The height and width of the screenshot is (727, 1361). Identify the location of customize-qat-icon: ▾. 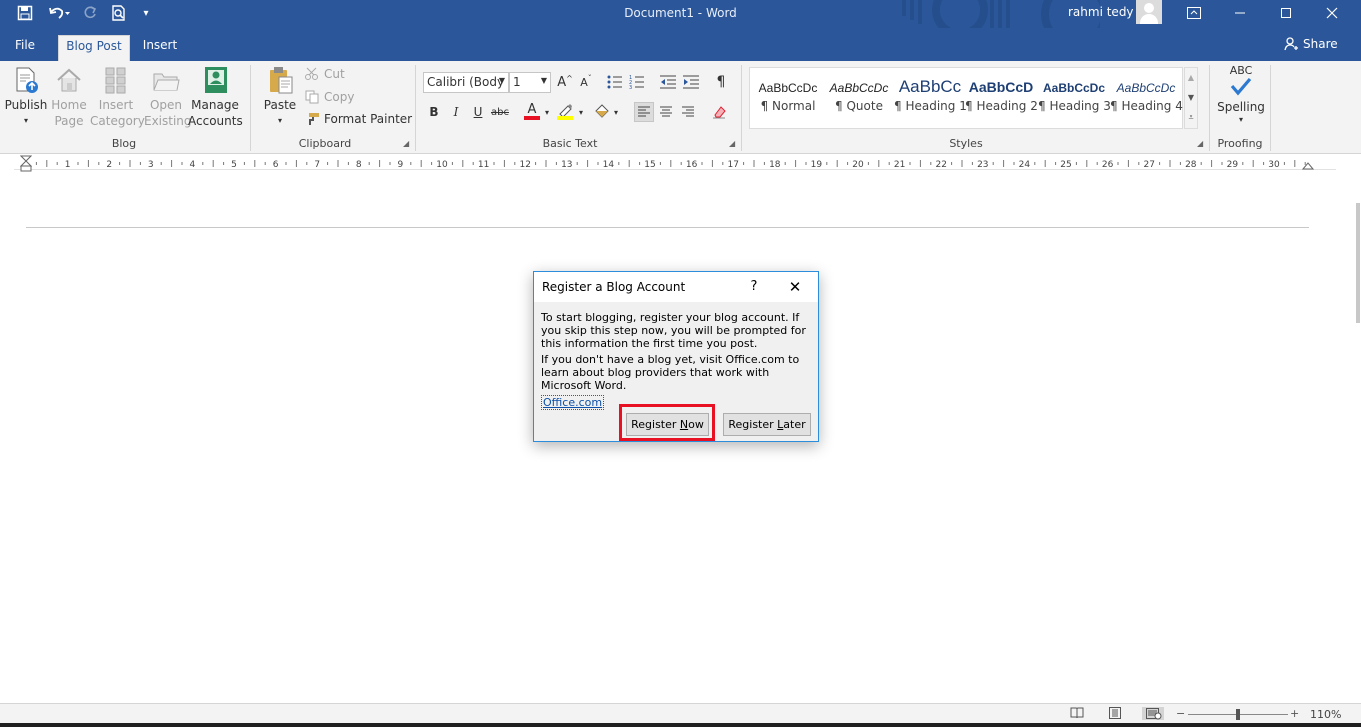
(146, 13).